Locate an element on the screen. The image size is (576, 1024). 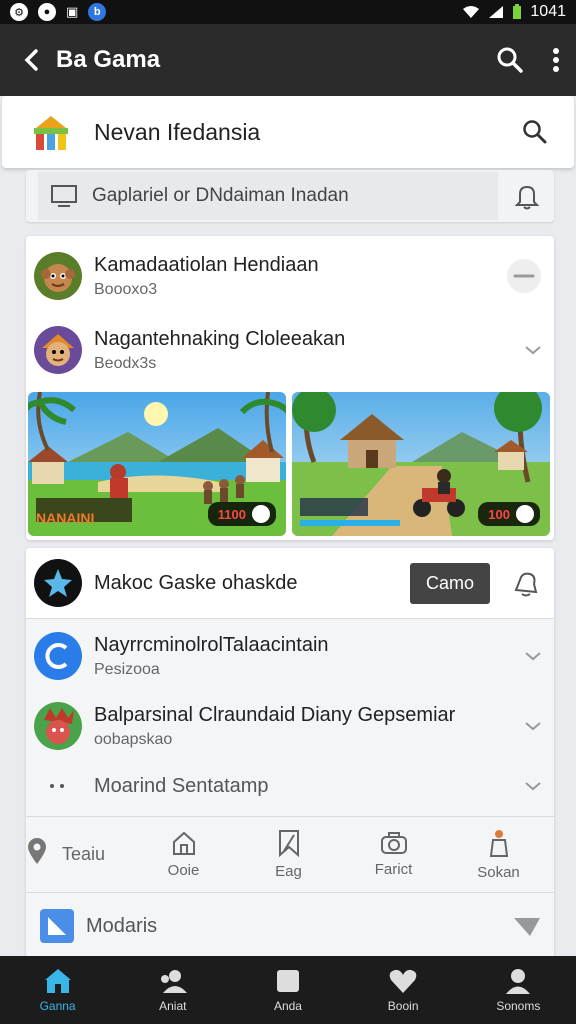
flag-icon is located at coordinates (57, 926).